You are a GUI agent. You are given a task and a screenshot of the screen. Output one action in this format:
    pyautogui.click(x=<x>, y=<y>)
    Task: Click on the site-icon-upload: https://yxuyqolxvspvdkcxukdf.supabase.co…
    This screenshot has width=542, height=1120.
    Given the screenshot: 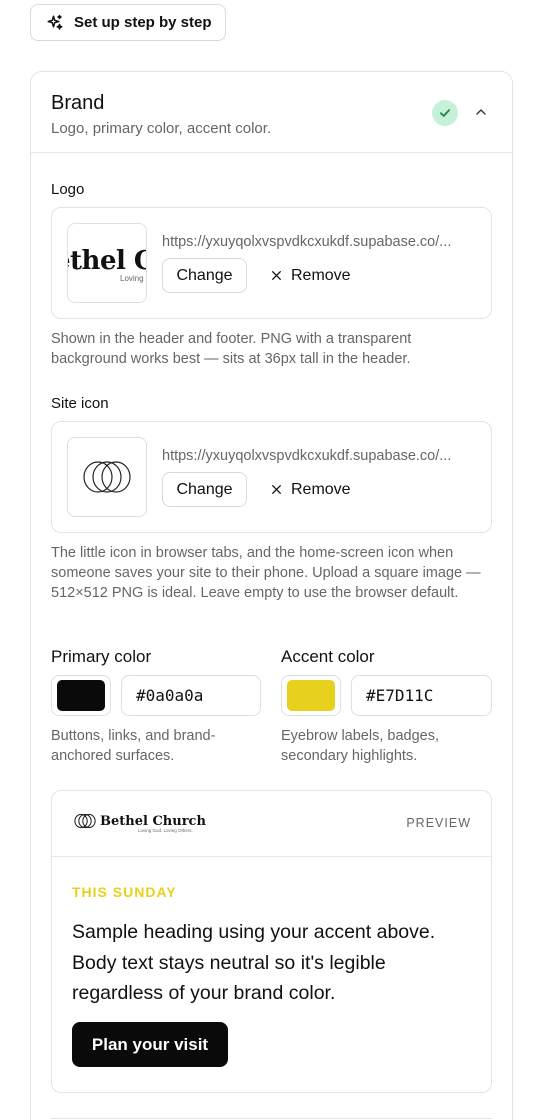 What is the action you would take?
    pyautogui.click(x=271, y=477)
    